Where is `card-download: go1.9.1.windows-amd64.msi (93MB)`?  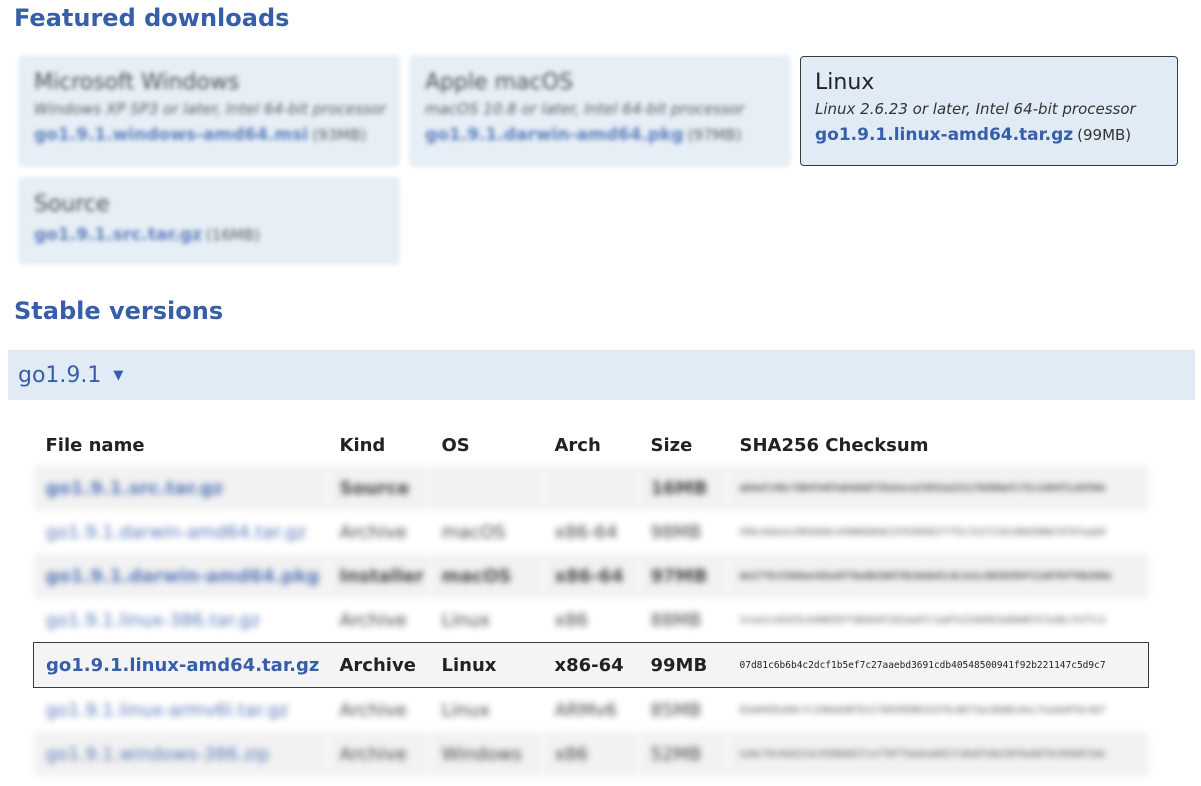 card-download: go1.9.1.windows-amd64.msi (93MB) is located at coordinates (216, 135).